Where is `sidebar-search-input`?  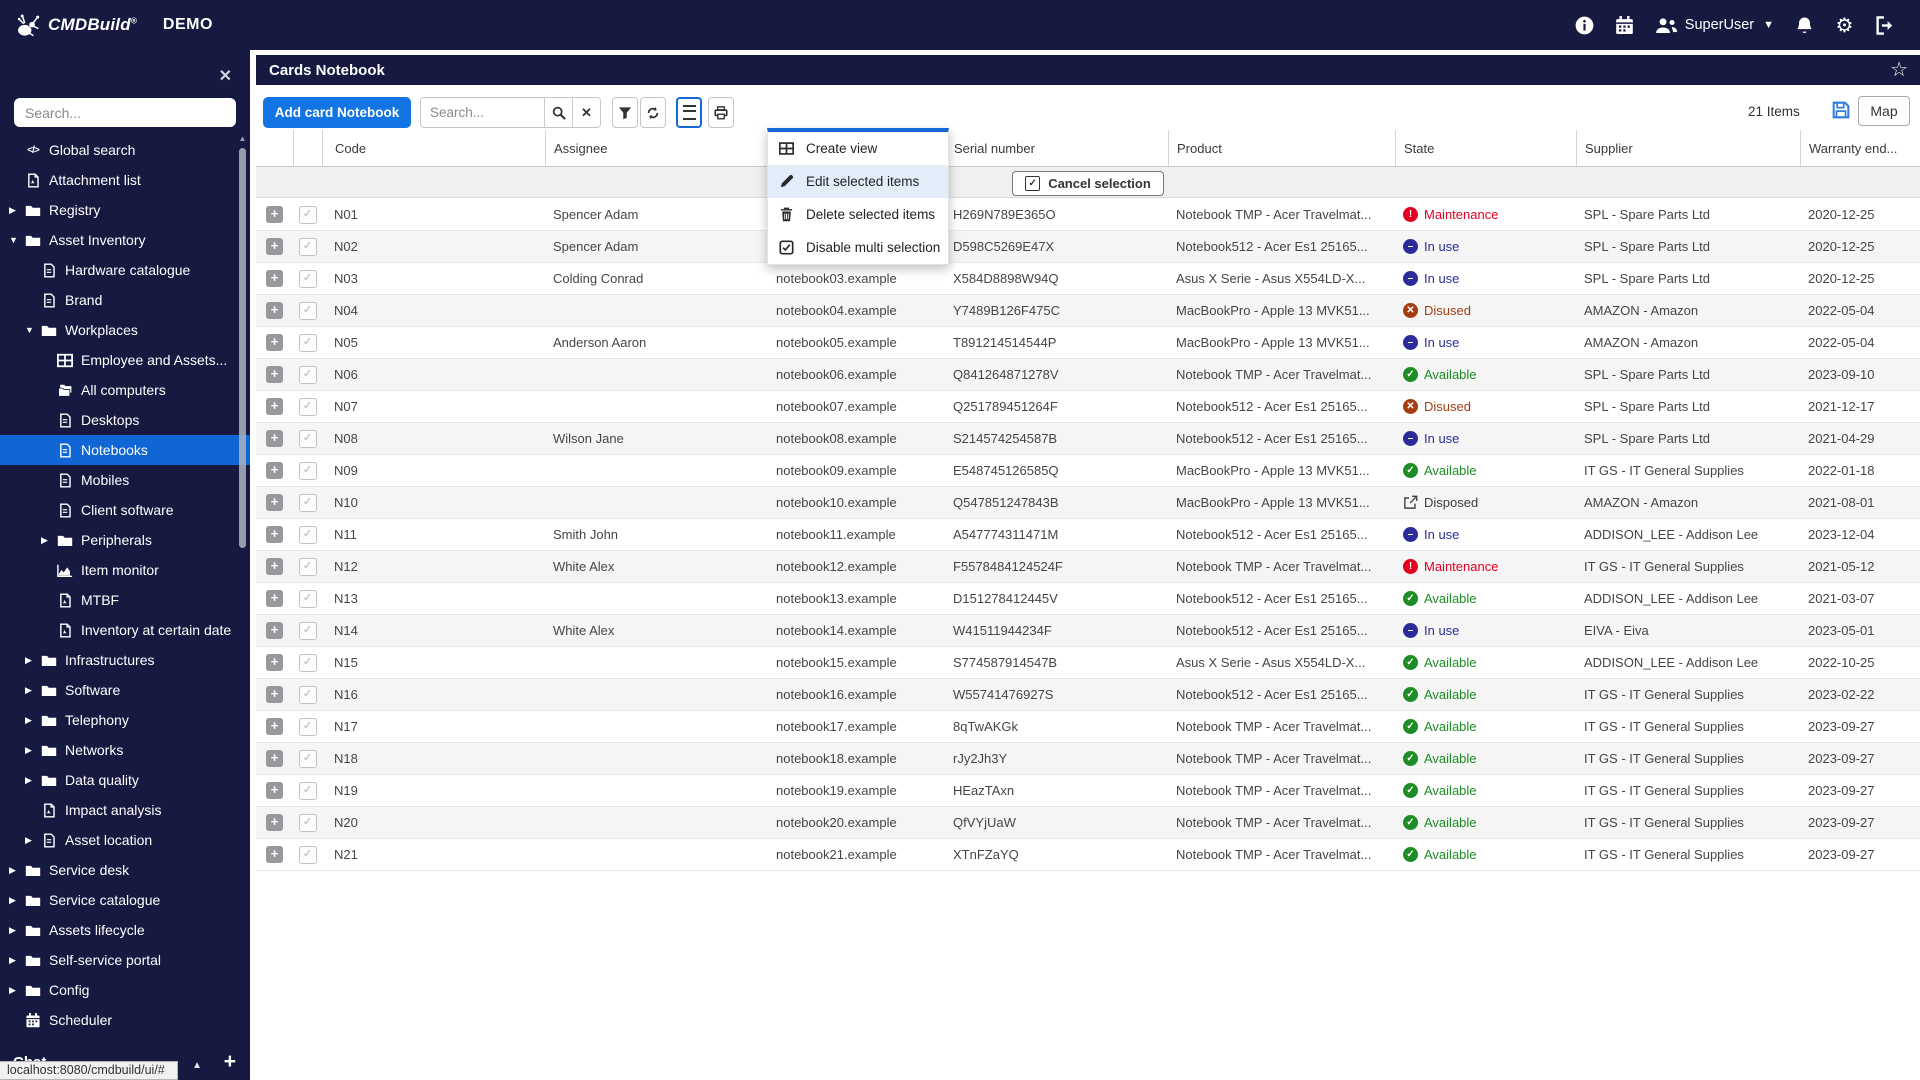 sidebar-search-input is located at coordinates (125, 112).